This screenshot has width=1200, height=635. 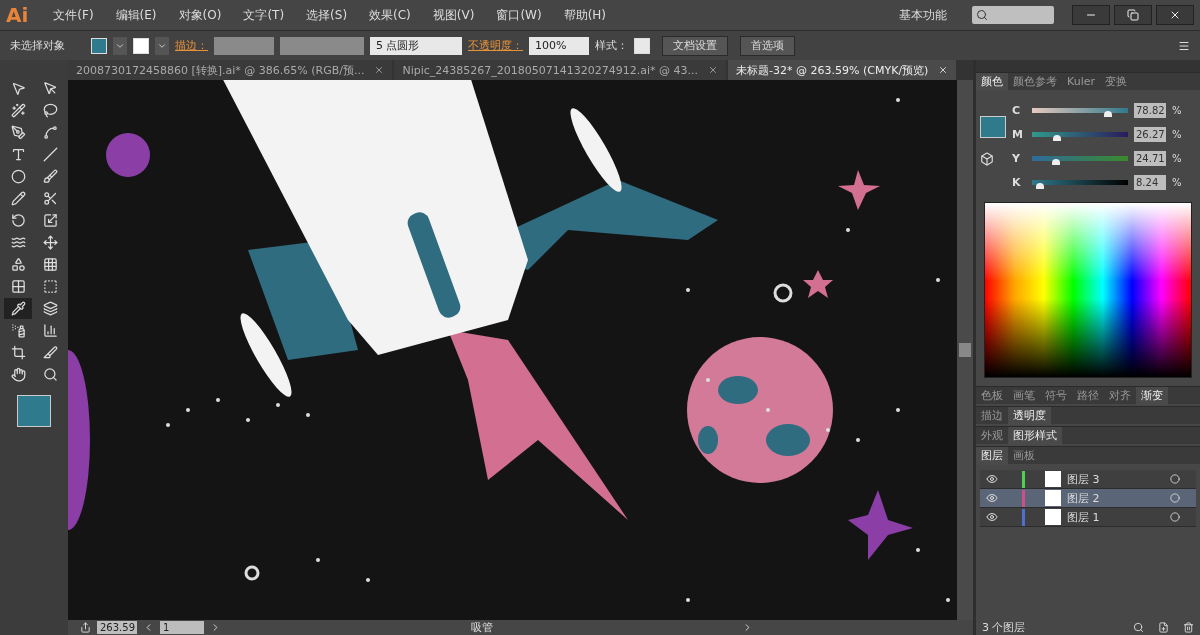 I want to click on panel-tab: 符号, so click(x=1056, y=395).